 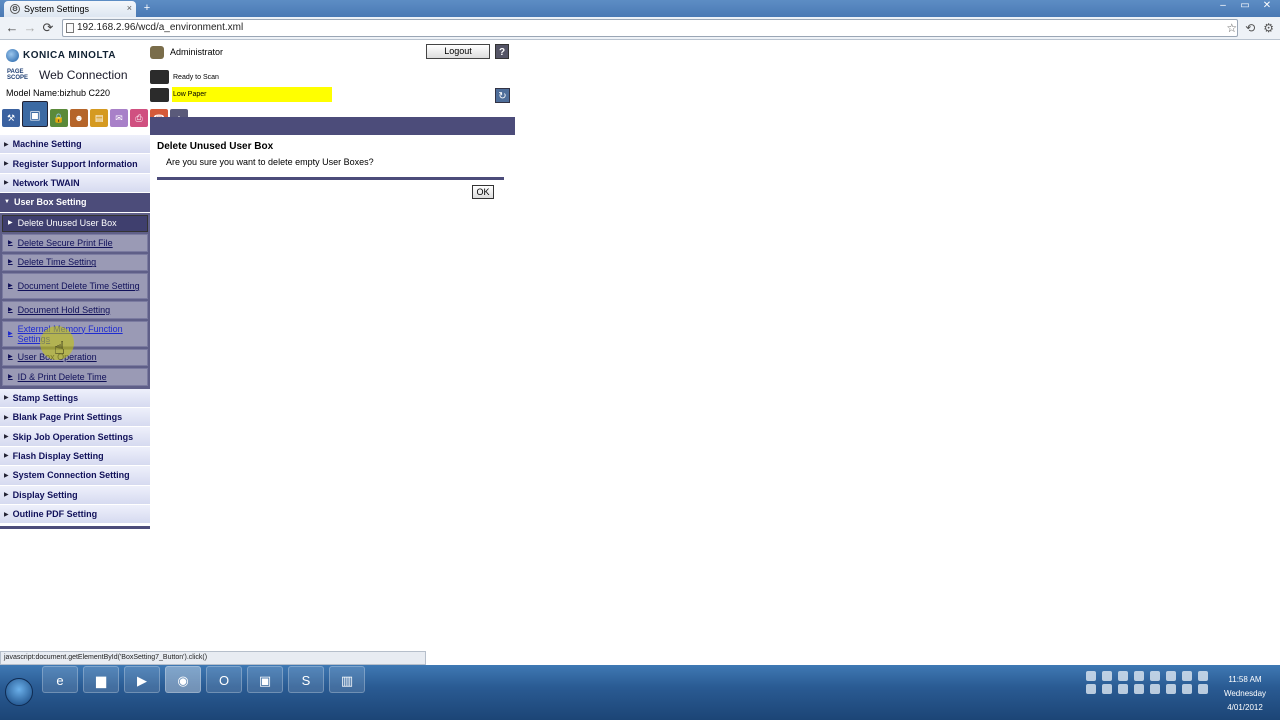 What do you see at coordinates (75, 286) in the screenshot?
I see `submenu-item-document-delete-time-setting: ▶ Document Delete Time Setting` at bounding box center [75, 286].